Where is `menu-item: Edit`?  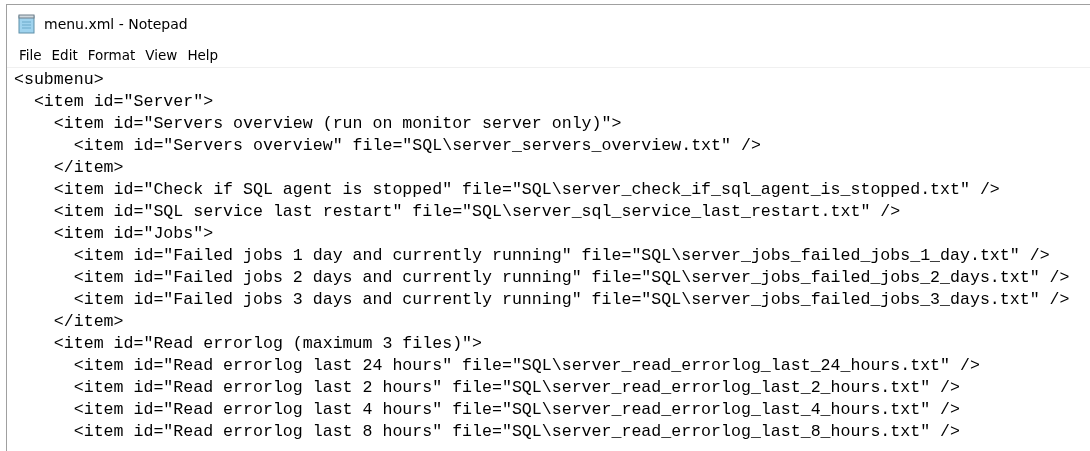
menu-item: Edit is located at coordinates (64, 55).